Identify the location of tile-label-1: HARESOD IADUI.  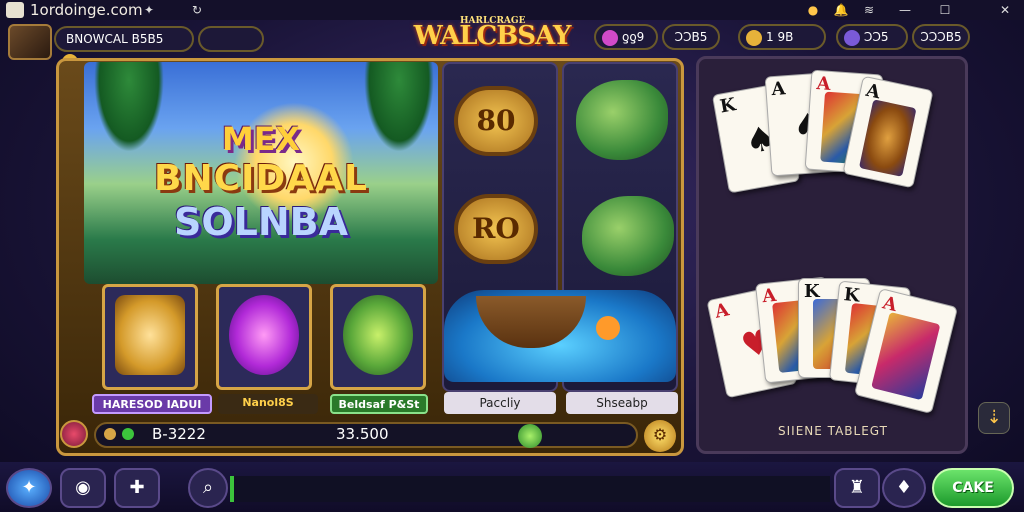
(152, 404).